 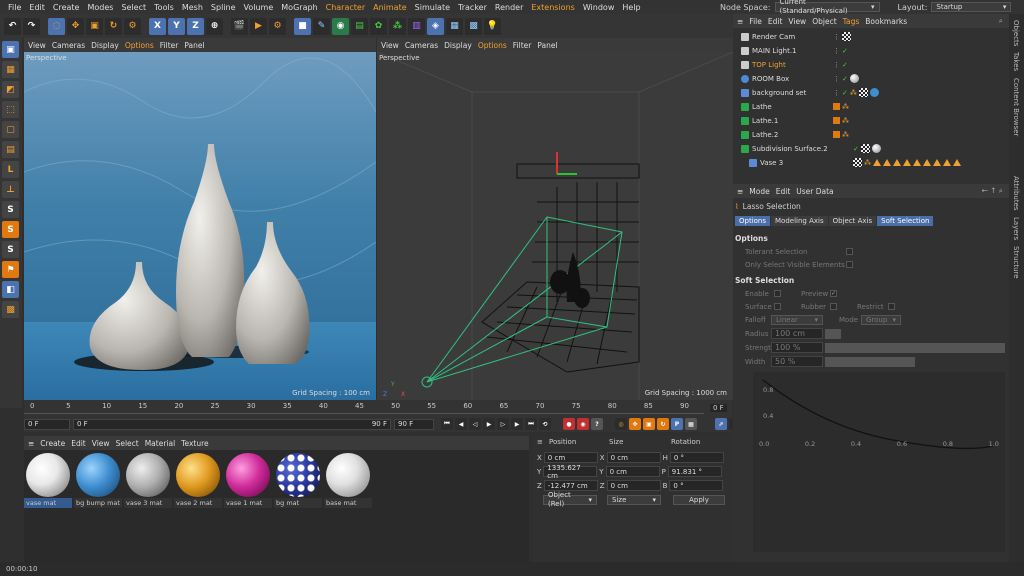 What do you see at coordinates (101, 443) in the screenshot?
I see `mat-view-menu: View` at bounding box center [101, 443].